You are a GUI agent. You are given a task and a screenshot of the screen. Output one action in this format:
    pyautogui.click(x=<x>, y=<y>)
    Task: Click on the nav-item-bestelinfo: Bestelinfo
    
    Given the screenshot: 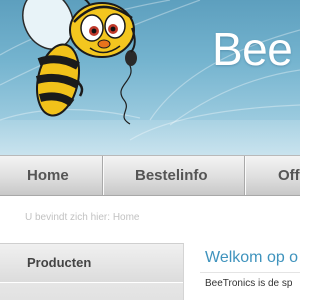 What is the action you would take?
    pyautogui.click(x=171, y=175)
    